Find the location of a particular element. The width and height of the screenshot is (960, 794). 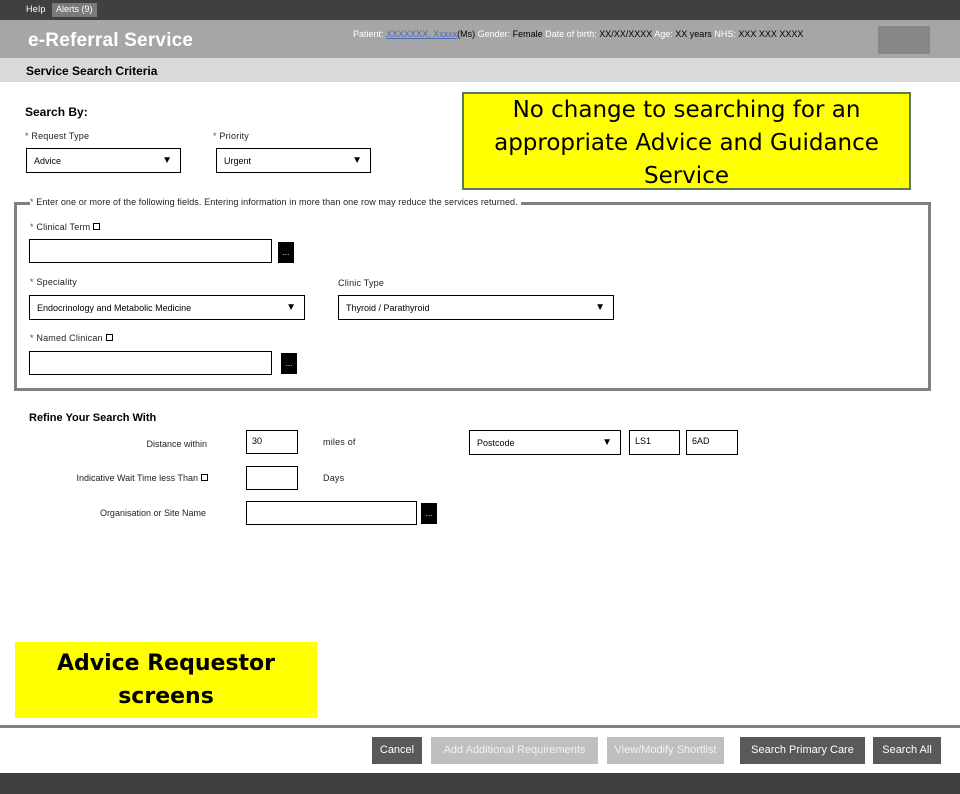

annotation-callout-bottom: Advice Requestor screens is located at coordinates (166, 680).